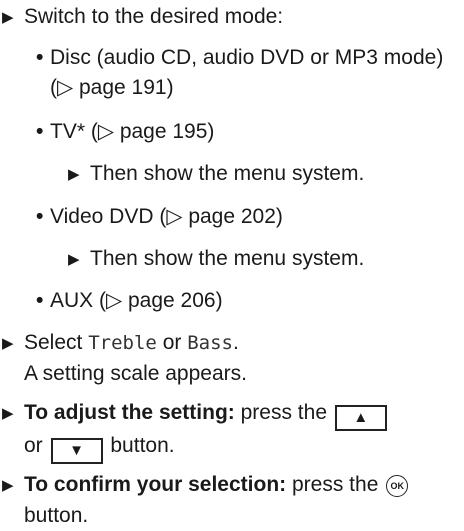 The height and width of the screenshot is (531, 464). Describe the element at coordinates (132, 131) in the screenshot. I see `mode-tv-label: TV* (▷ page 195)` at that location.